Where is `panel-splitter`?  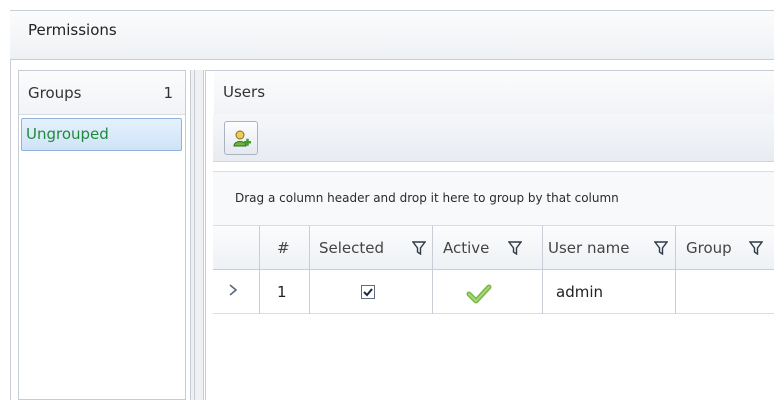 panel-splitter is located at coordinates (197, 235).